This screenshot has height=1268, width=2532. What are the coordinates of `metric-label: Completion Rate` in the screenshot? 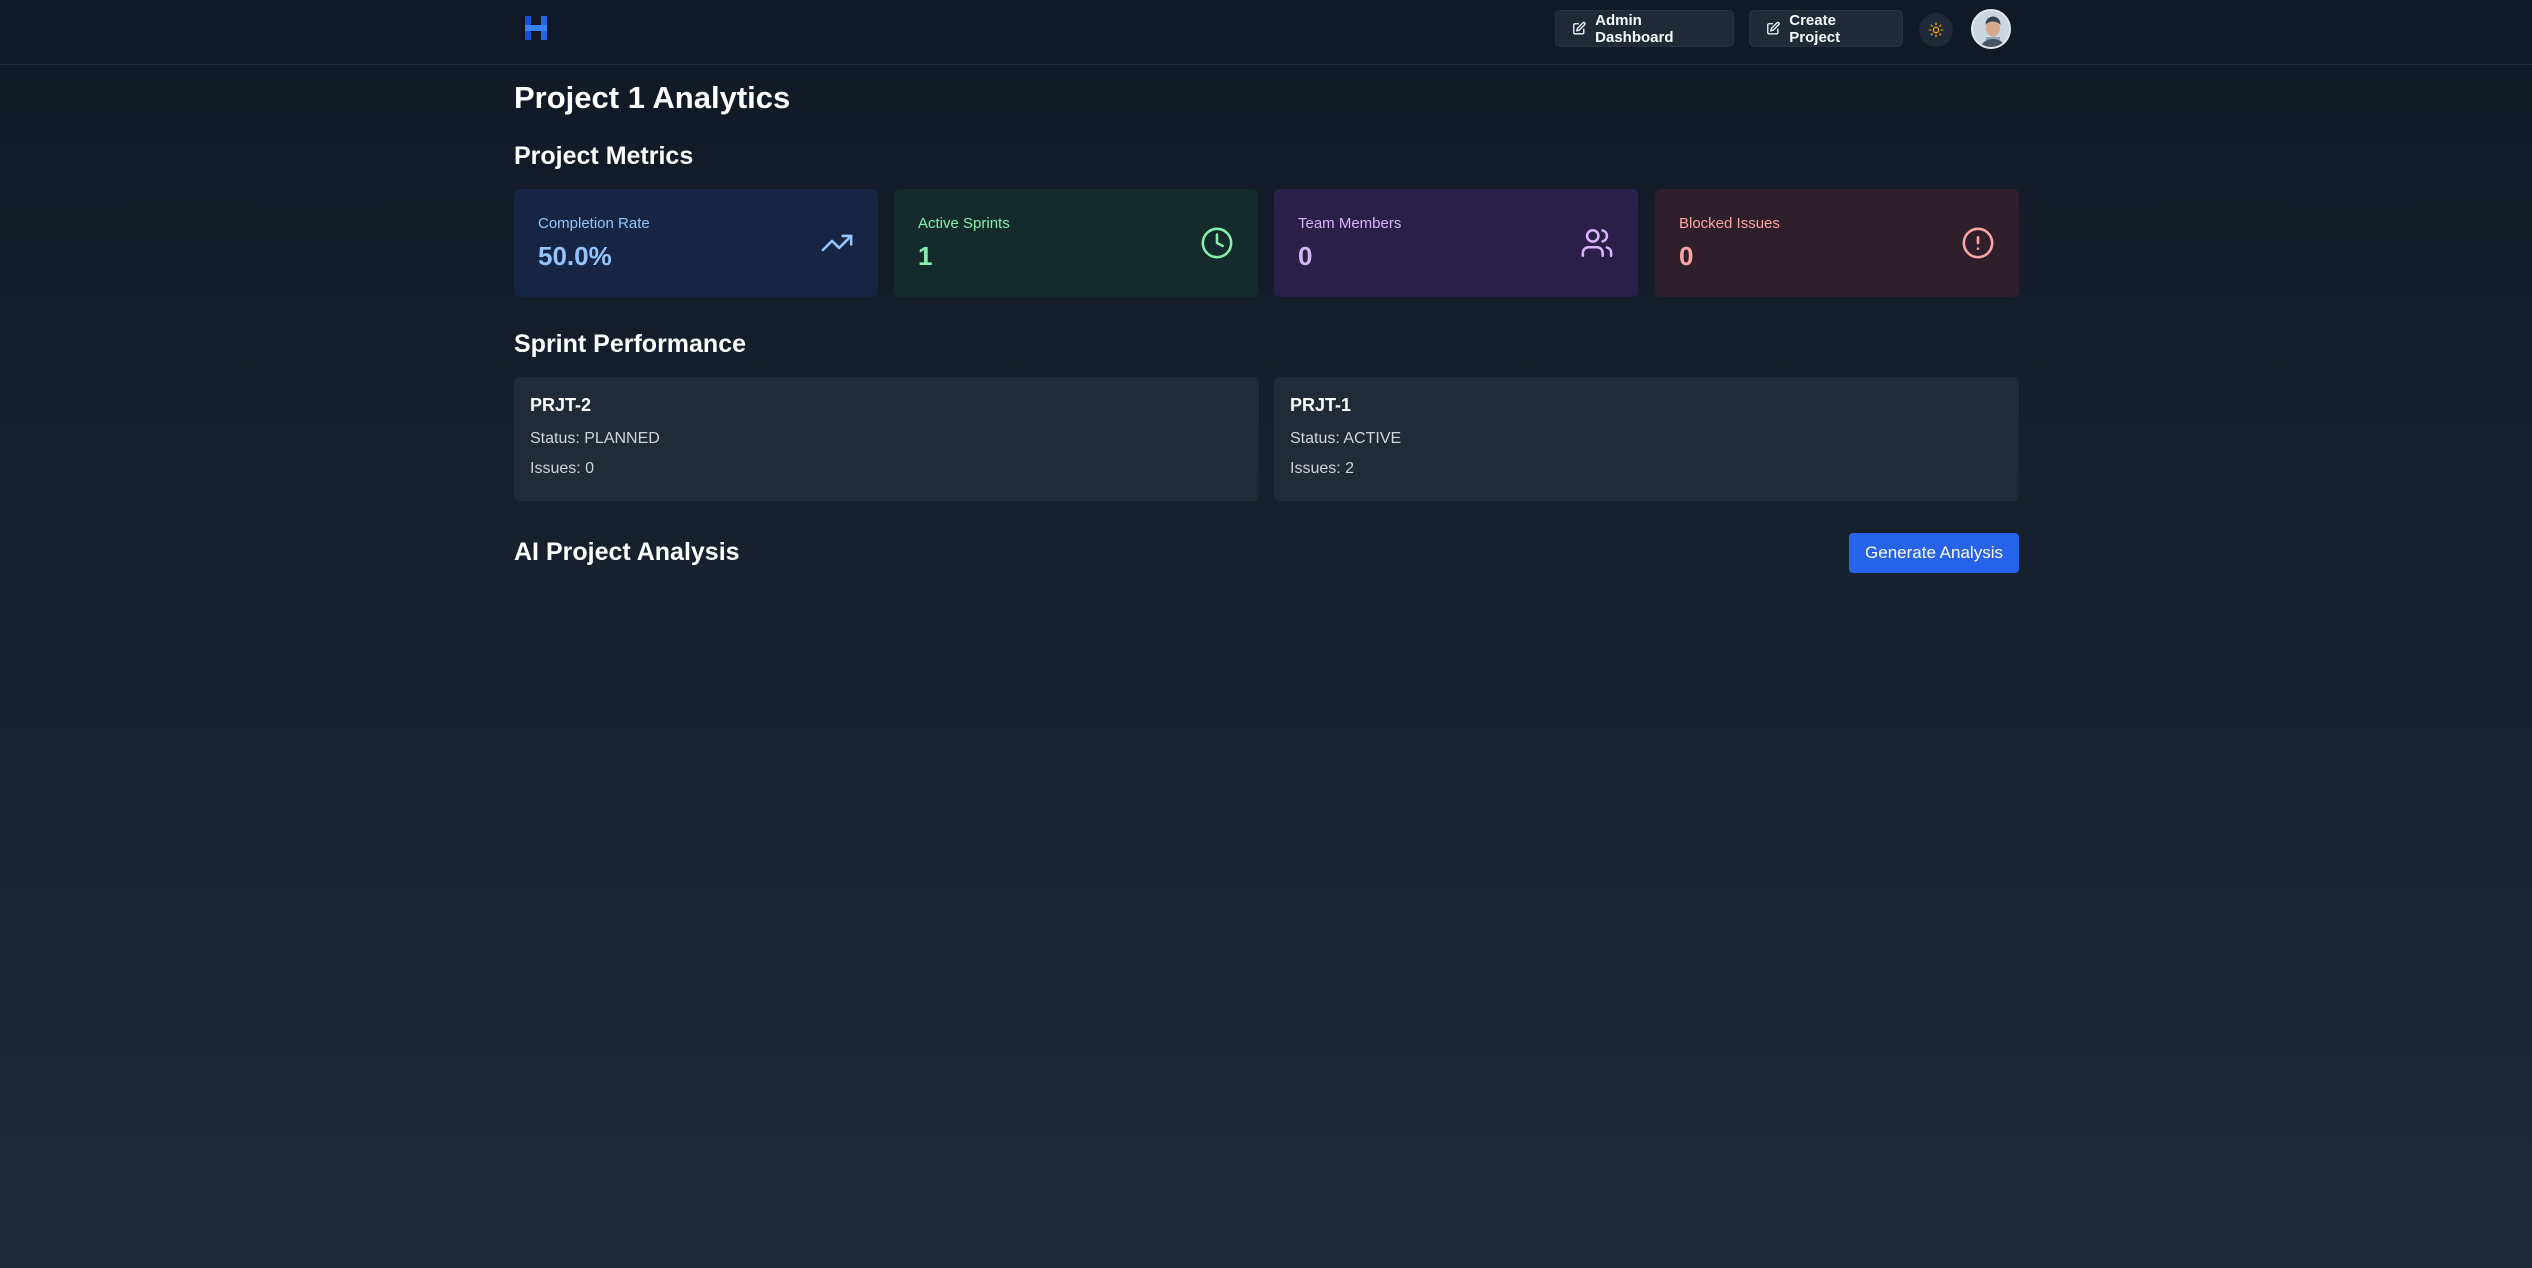 It's located at (594, 223).